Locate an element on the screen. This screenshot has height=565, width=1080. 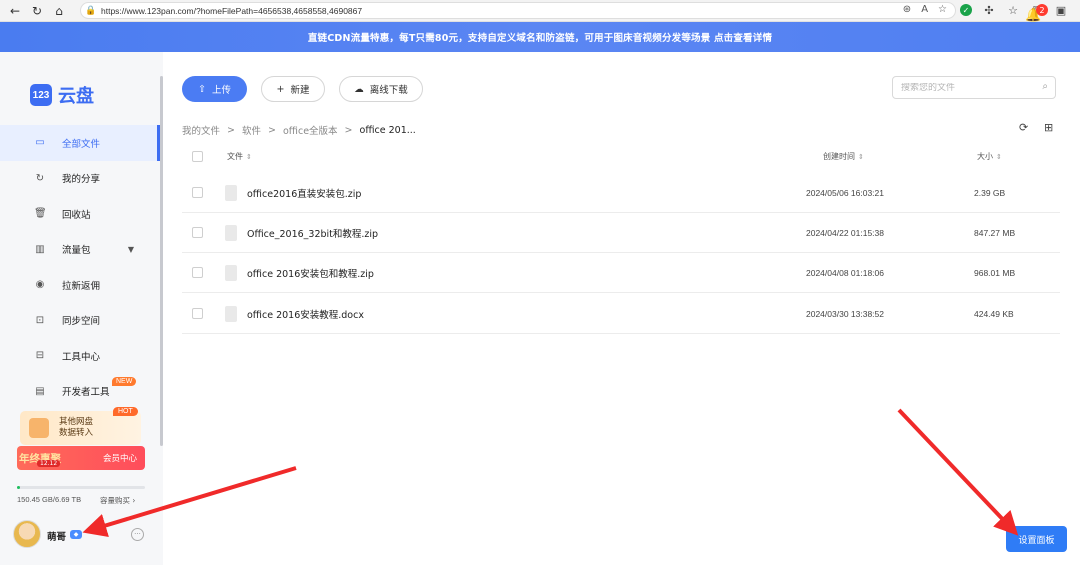
folder-icon: ▭ is located at coordinates (40, 143).